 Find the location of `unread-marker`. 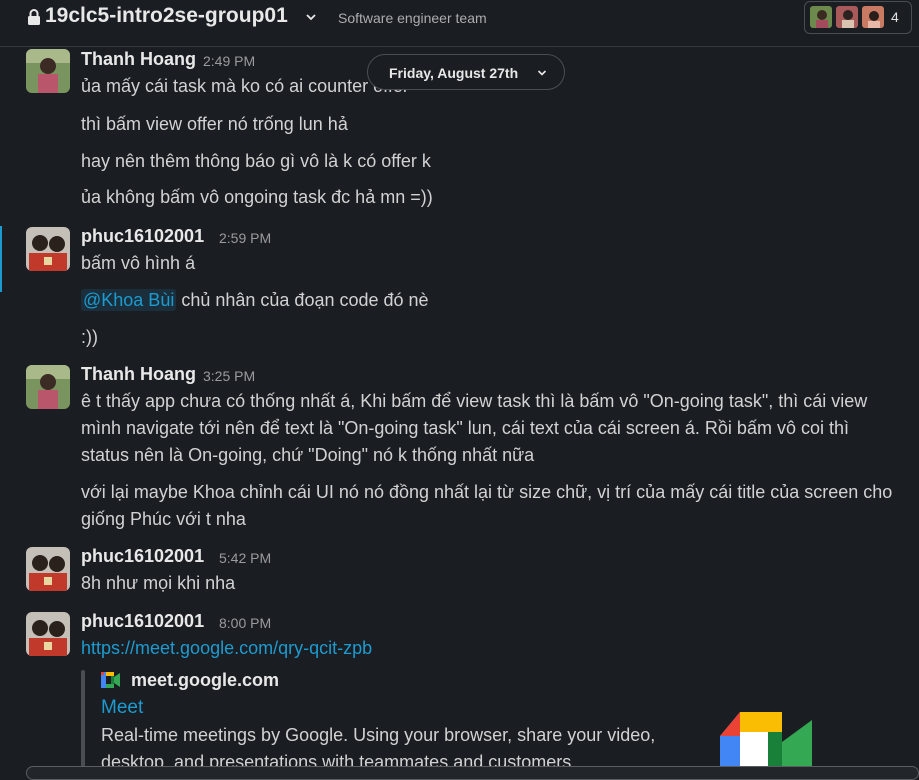

unread-marker is located at coordinates (1, 259).